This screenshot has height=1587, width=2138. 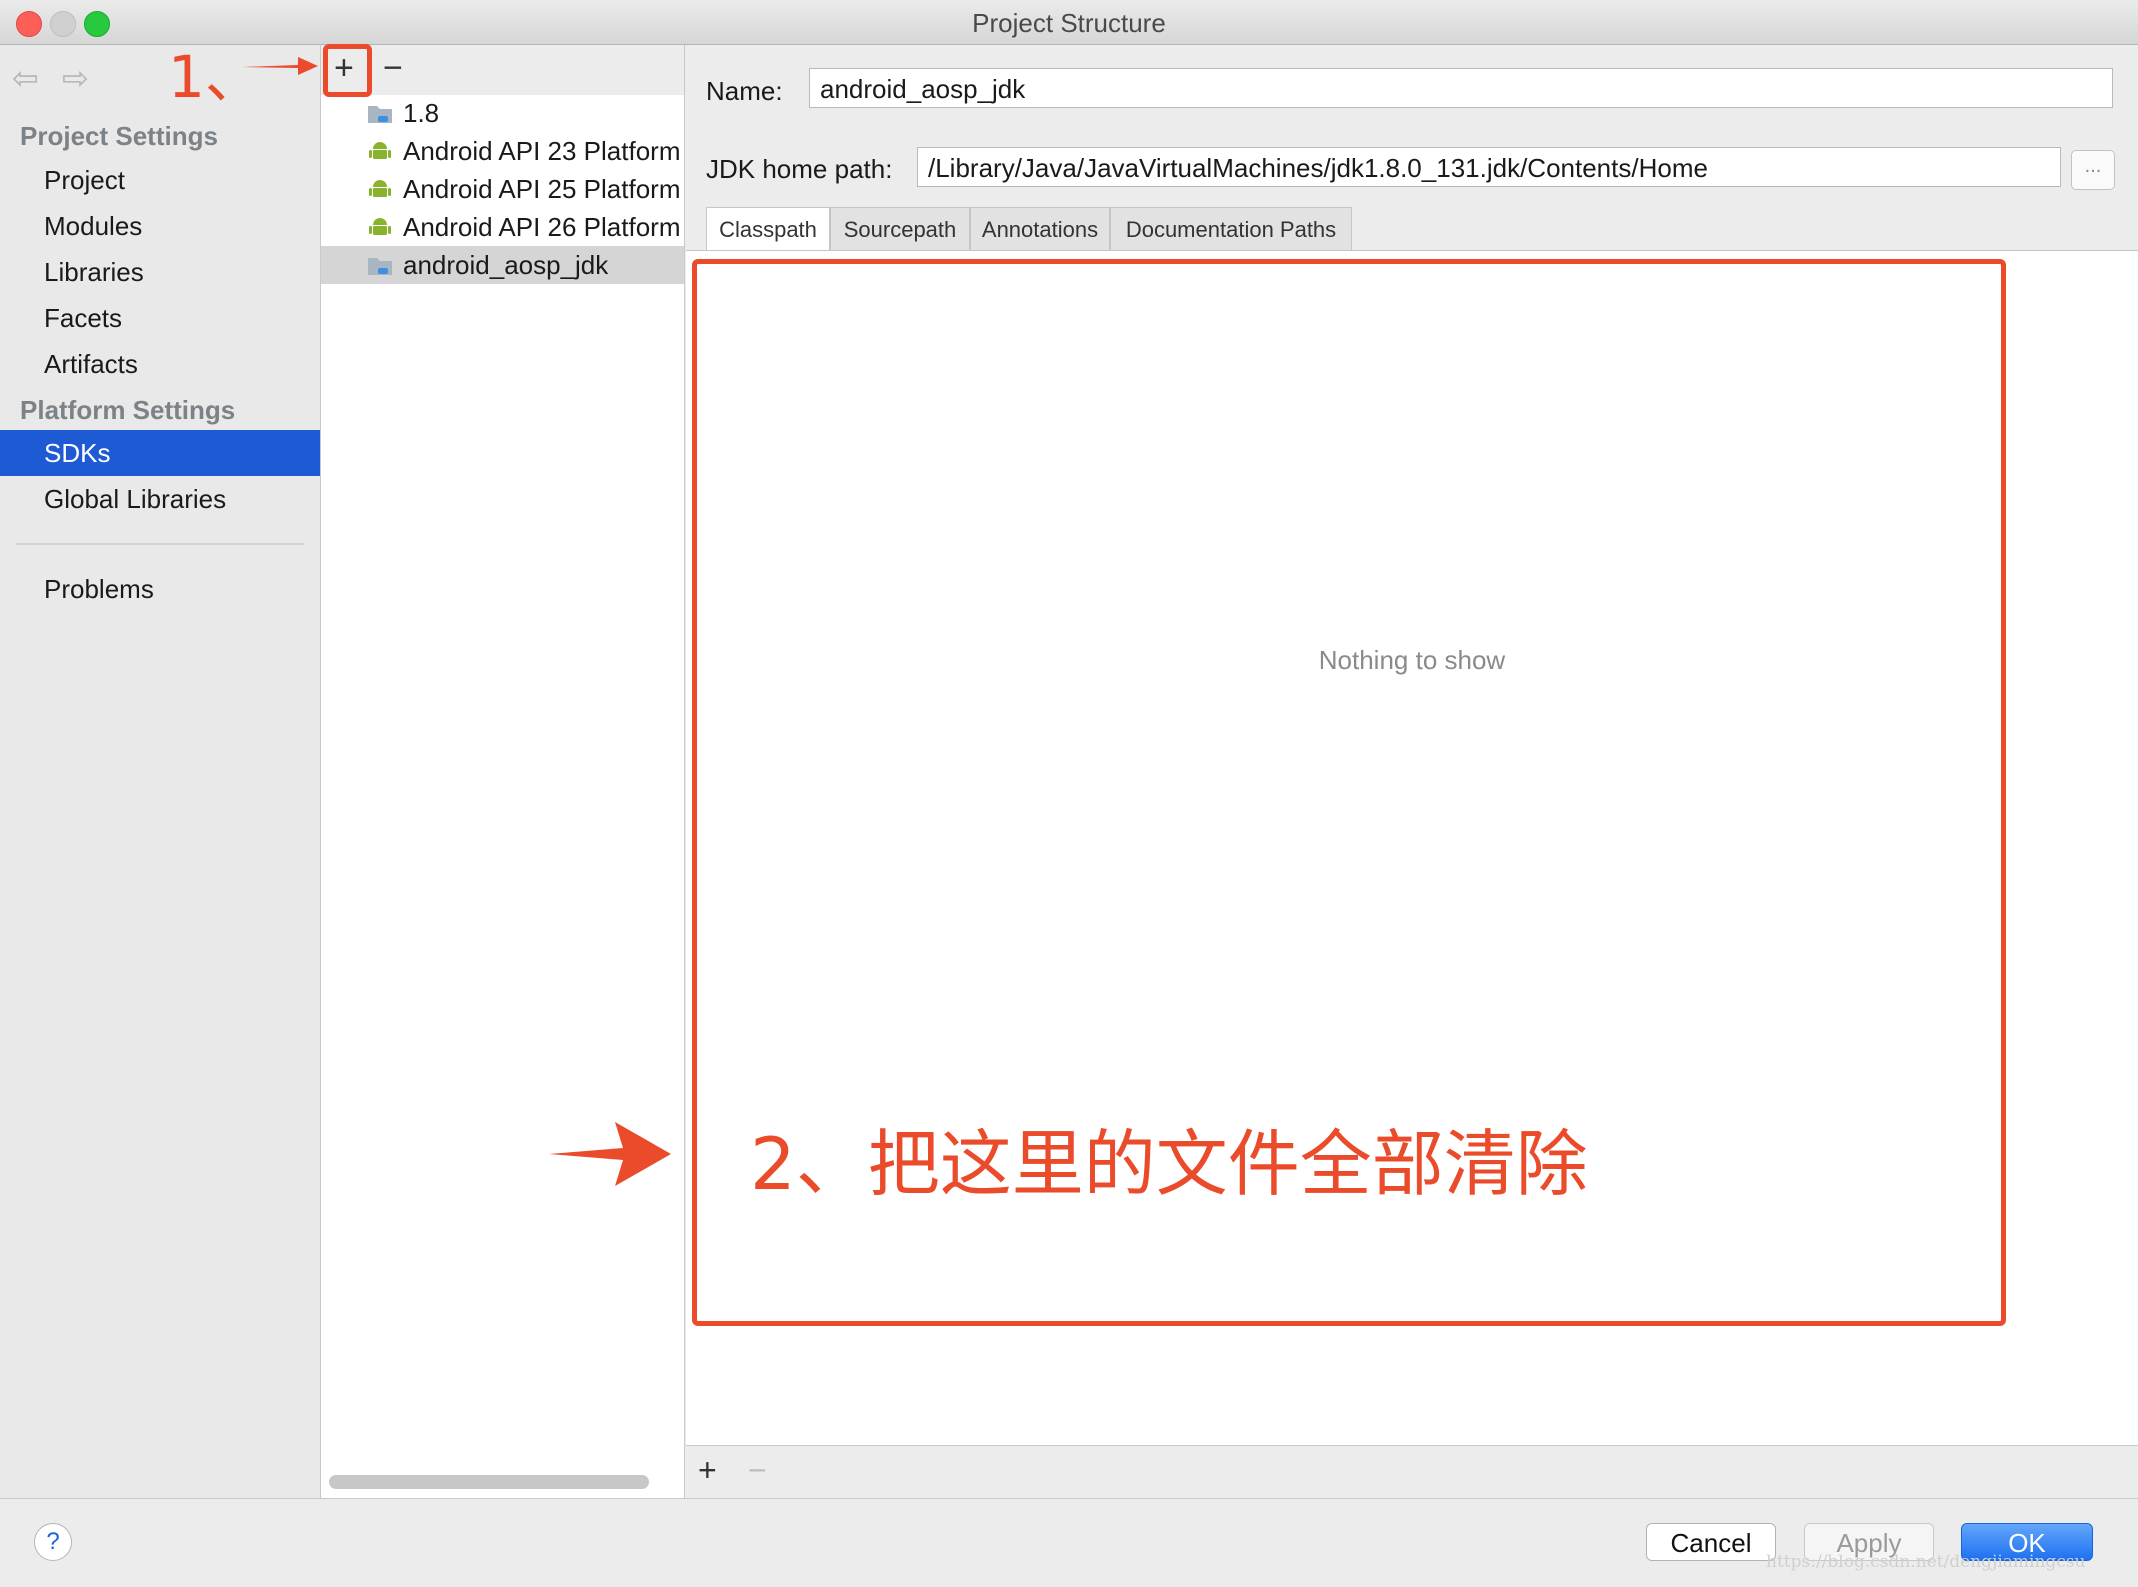 I want to click on back-arrow-icon: ⇦, so click(x=25, y=78).